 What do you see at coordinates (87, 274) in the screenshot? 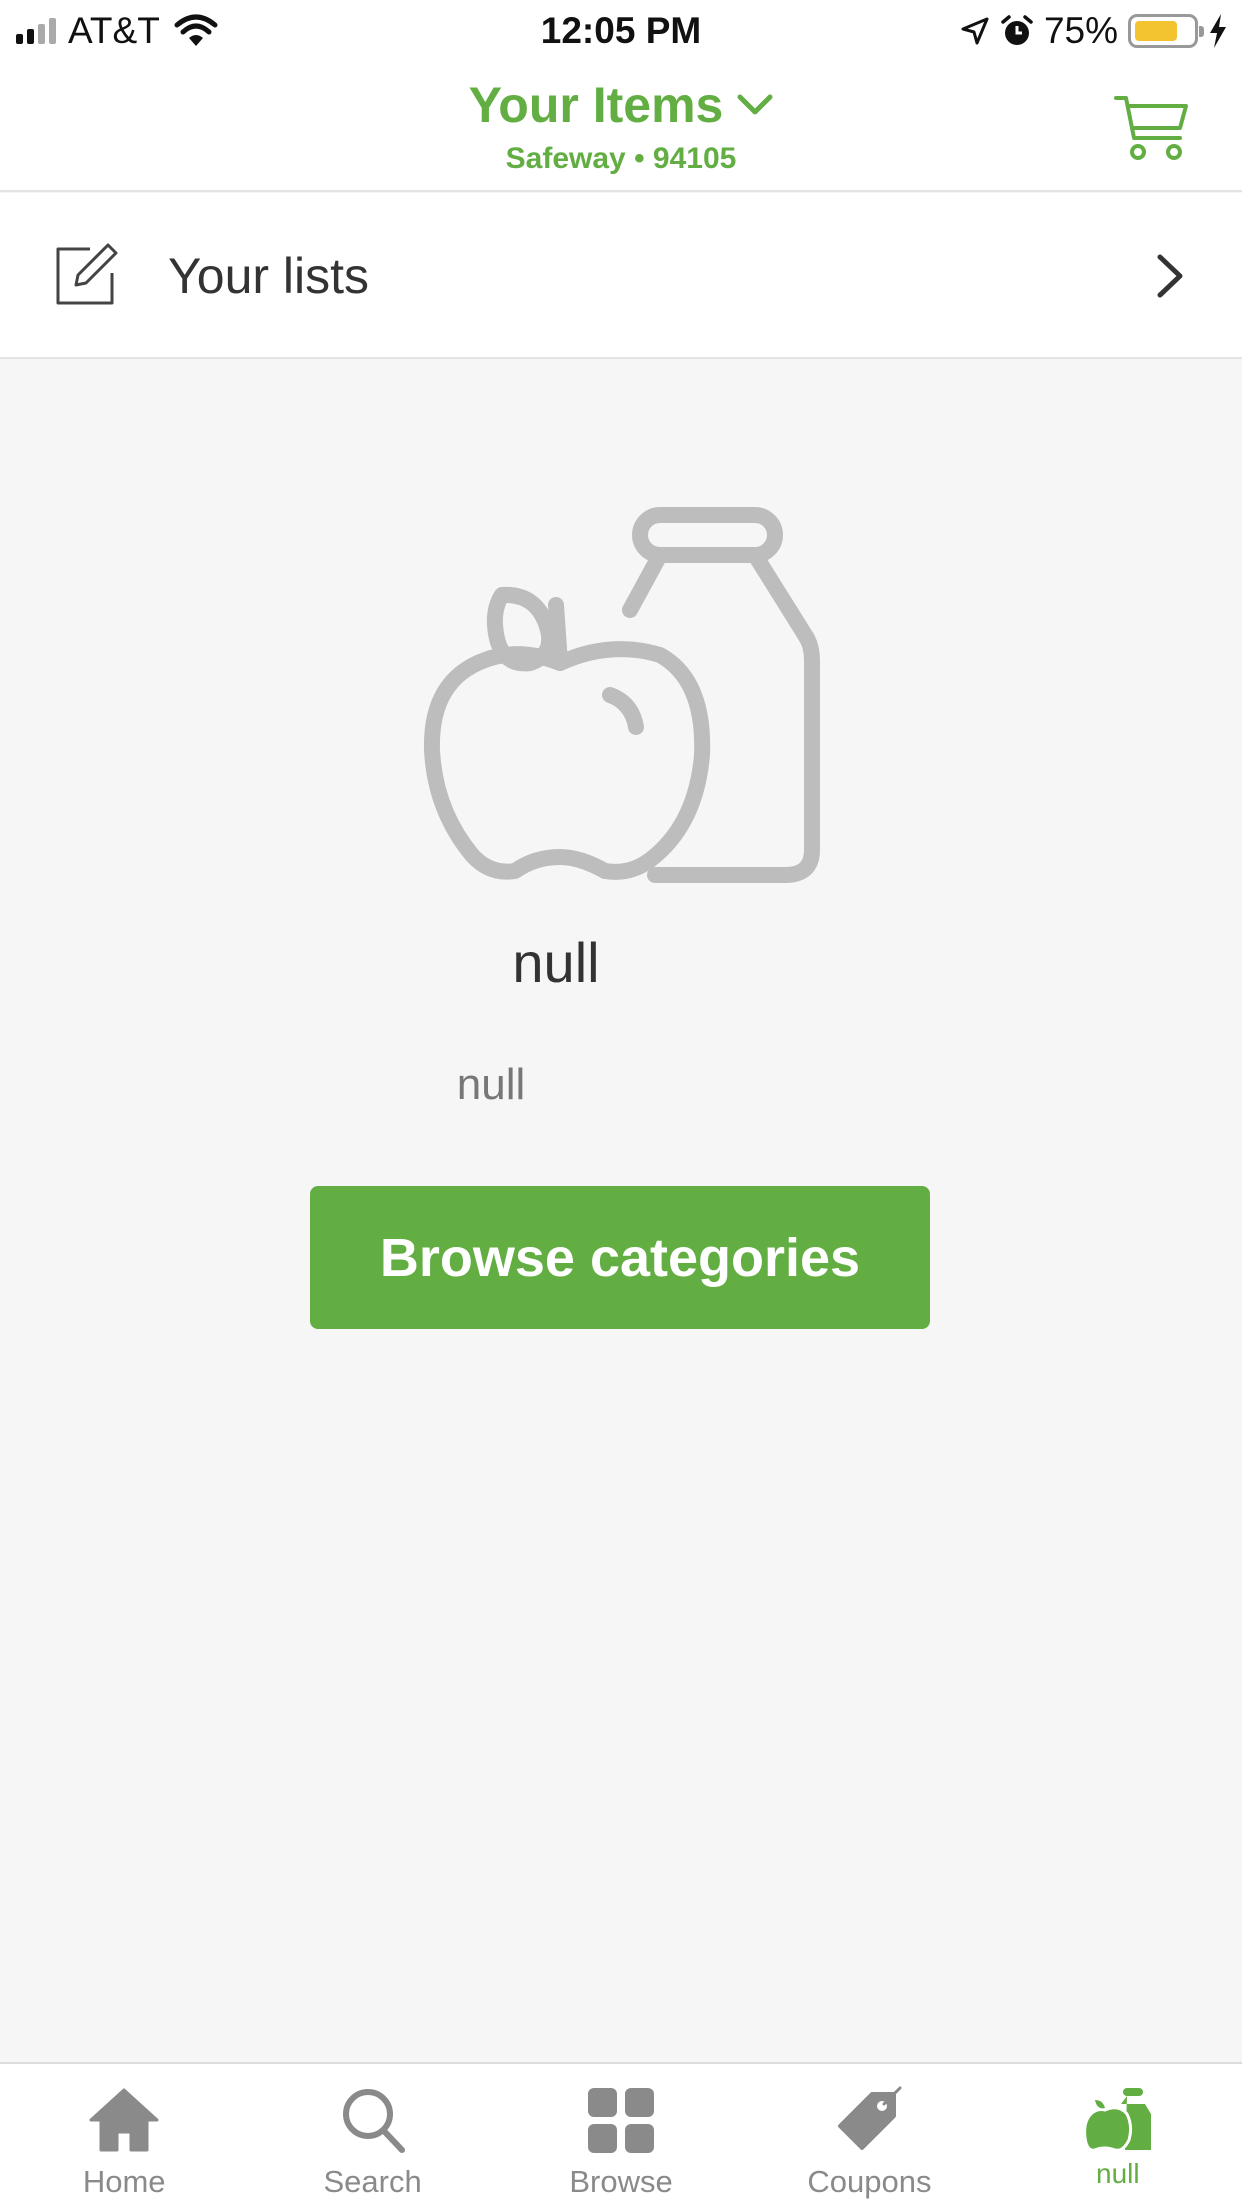
I see `edit-list-icon` at bounding box center [87, 274].